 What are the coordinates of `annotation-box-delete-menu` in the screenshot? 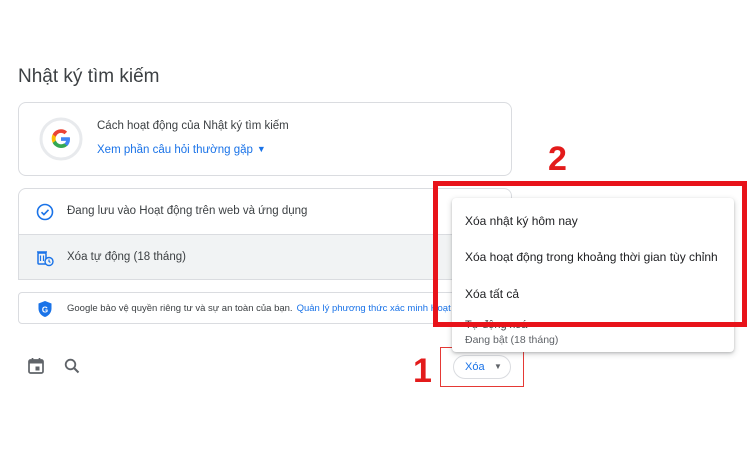 It's located at (590, 254).